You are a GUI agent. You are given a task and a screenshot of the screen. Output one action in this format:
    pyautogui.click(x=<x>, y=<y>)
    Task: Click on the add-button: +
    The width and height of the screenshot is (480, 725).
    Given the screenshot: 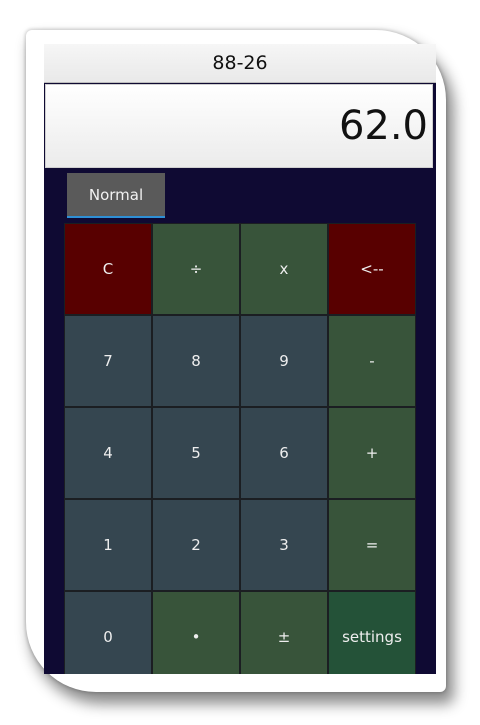 What is the action you would take?
    pyautogui.click(x=372, y=453)
    